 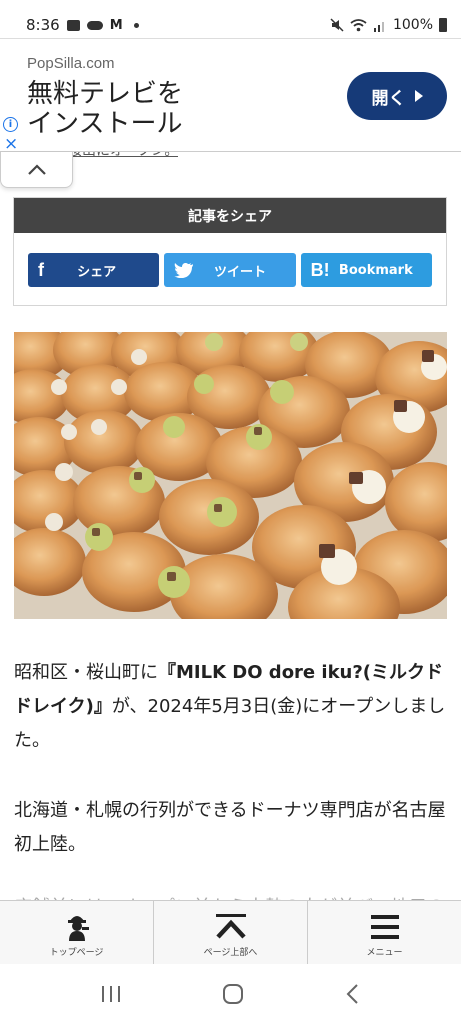 I want to click on nav-menu-label: メニュー, so click(x=384, y=953).